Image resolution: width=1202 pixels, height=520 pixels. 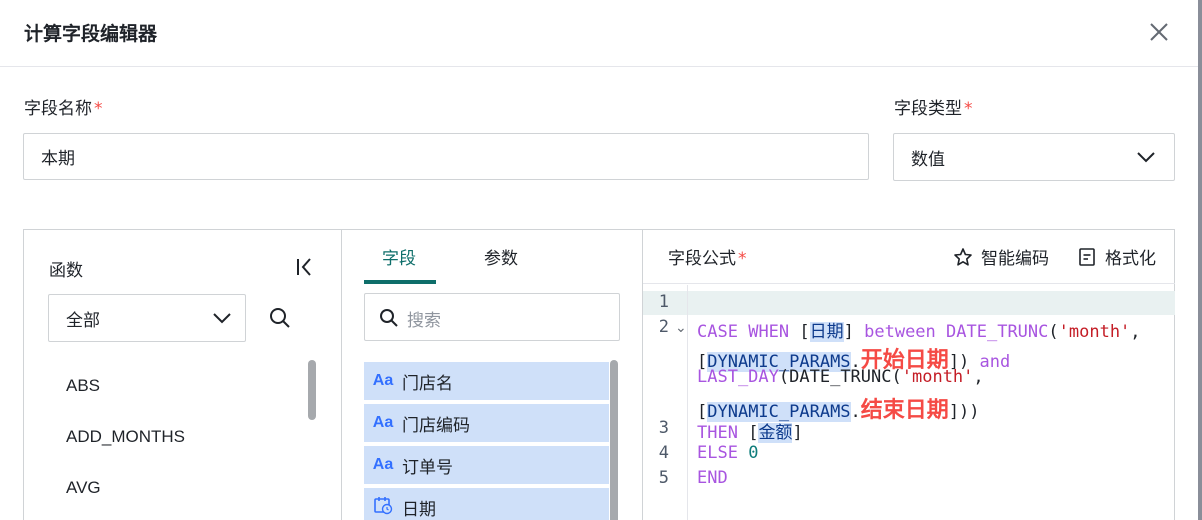 I want to click on functions-title: 函数, so click(x=66, y=271).